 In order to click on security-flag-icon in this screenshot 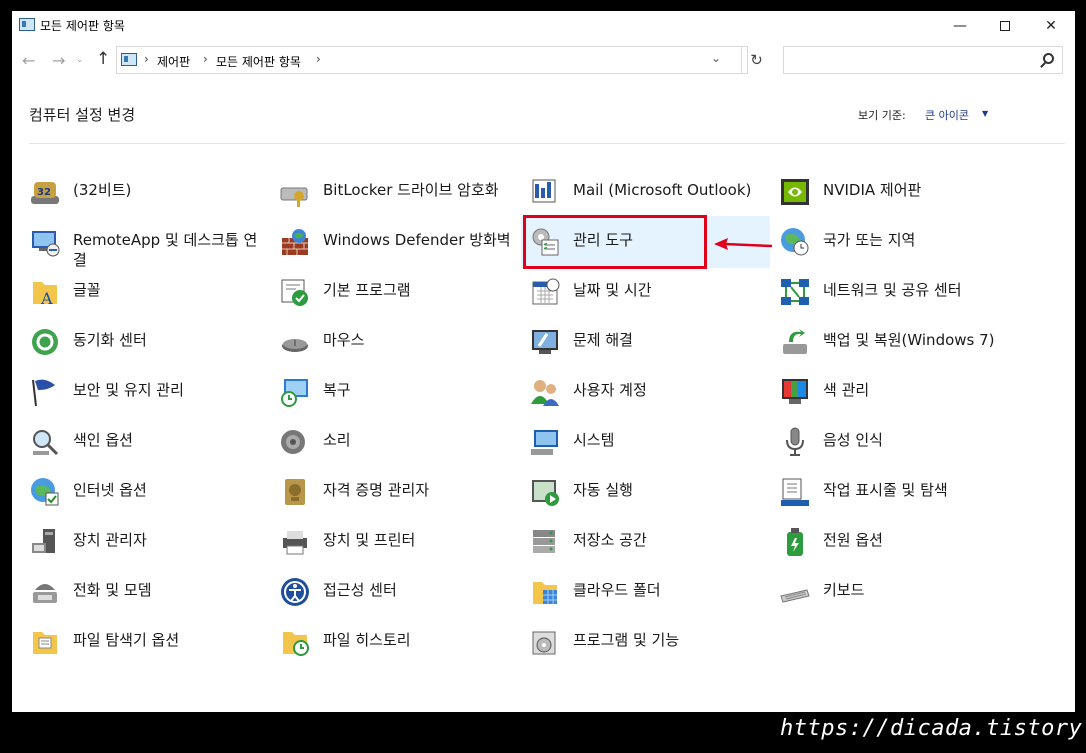, I will do `click(43, 393)`.